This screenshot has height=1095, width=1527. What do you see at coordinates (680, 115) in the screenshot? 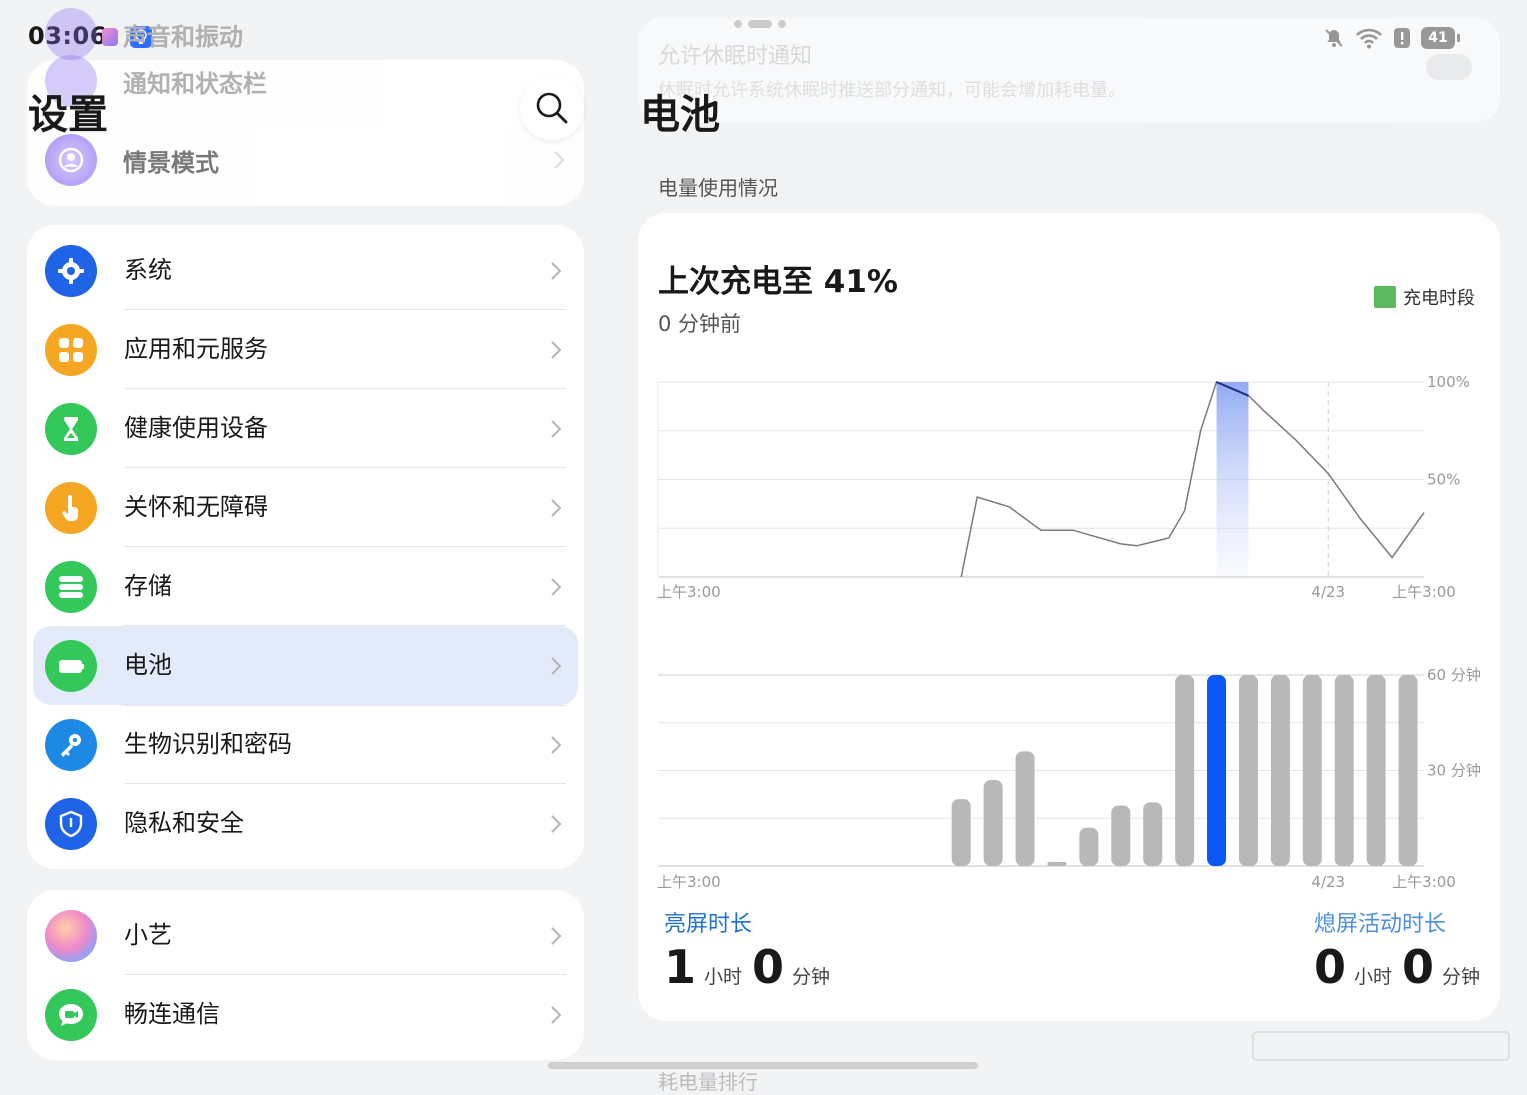
I see `detail-title: 电池` at bounding box center [680, 115].